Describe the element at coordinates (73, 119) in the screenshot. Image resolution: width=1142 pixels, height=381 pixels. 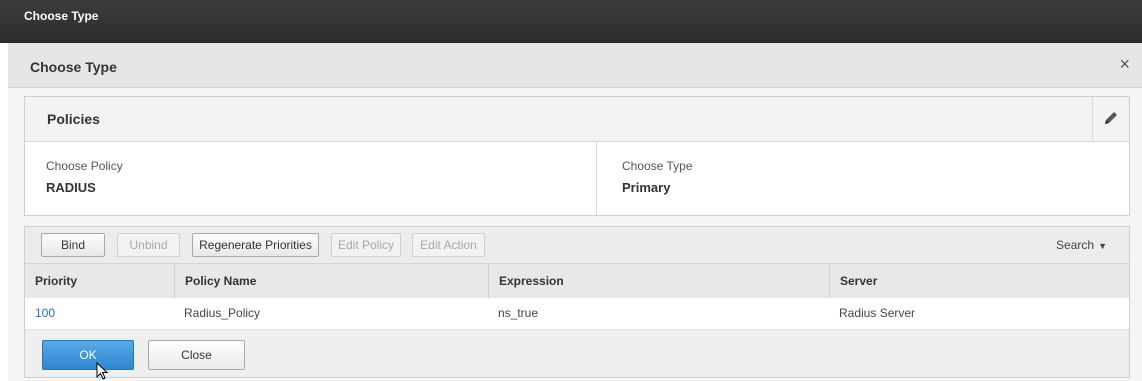
I see `panel-title: Policies` at that location.